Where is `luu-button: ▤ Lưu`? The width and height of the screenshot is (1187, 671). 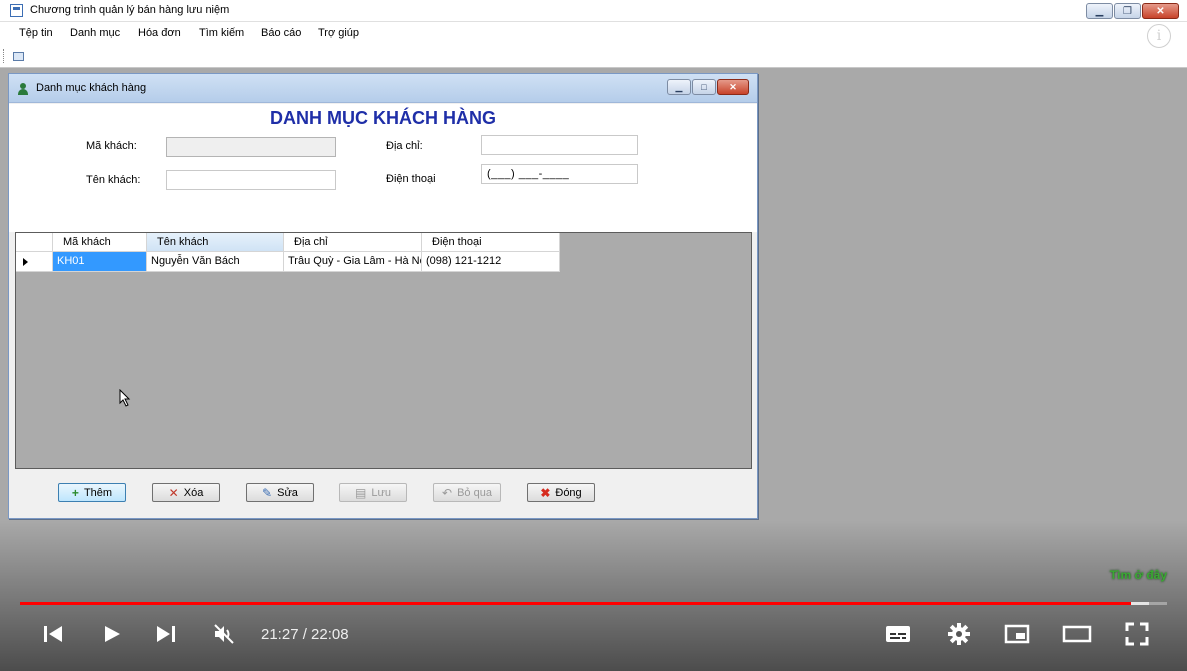 luu-button: ▤ Lưu is located at coordinates (373, 492).